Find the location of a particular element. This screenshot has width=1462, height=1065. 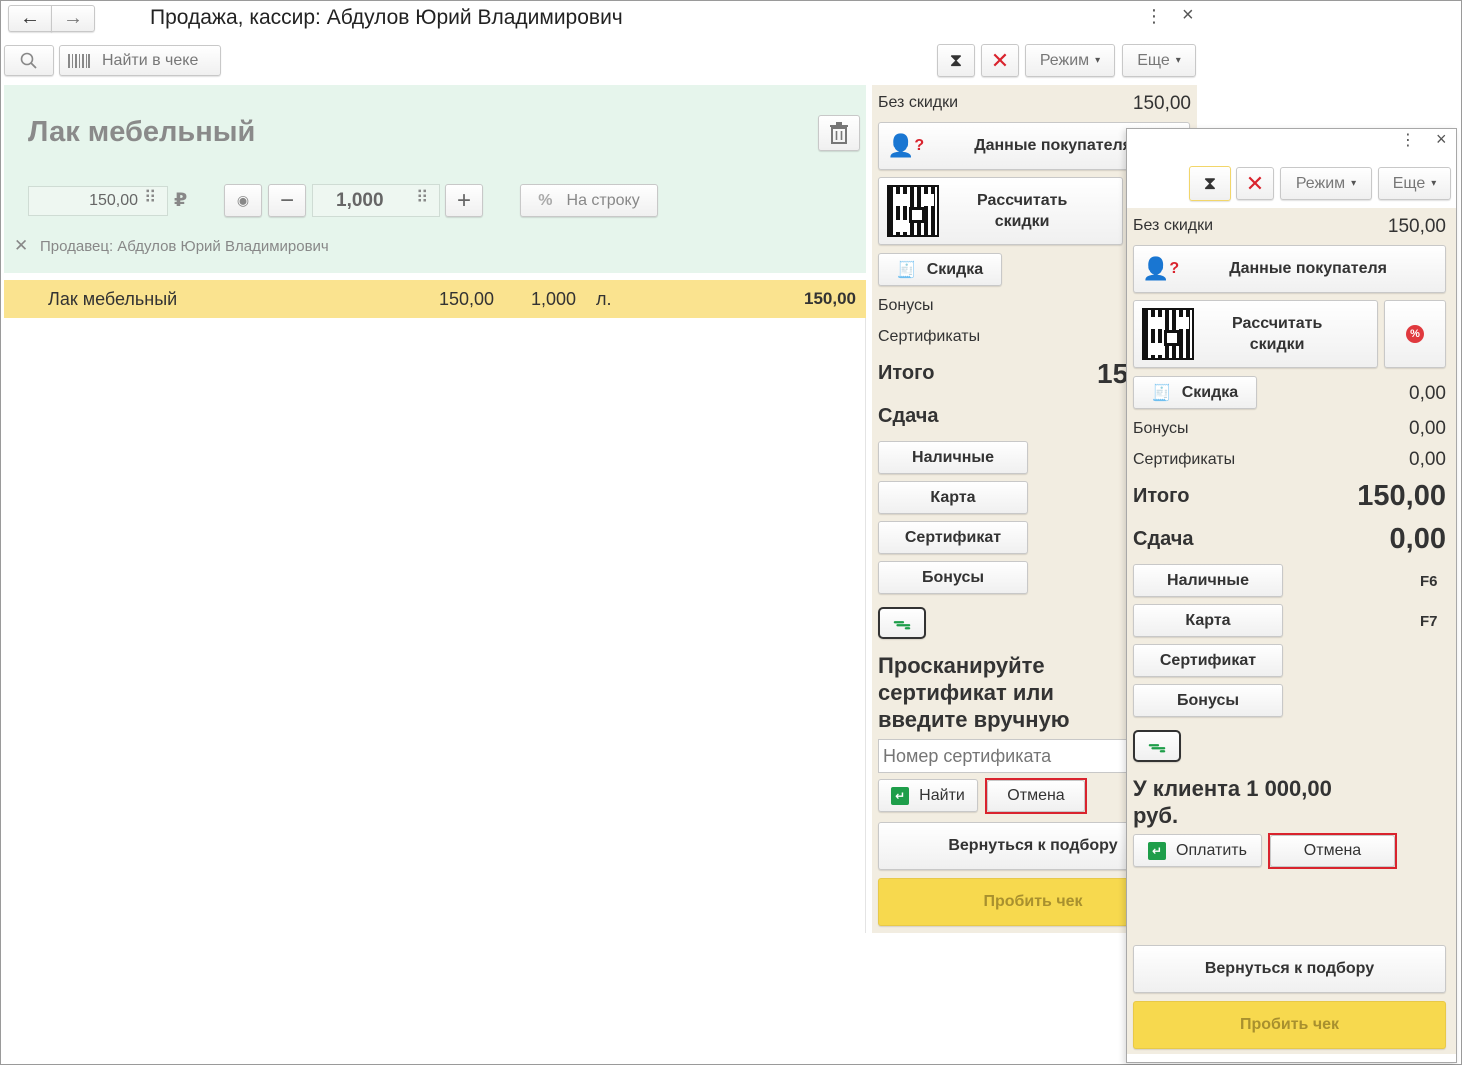

find-certificate-button: ↵ Найти is located at coordinates (928, 795).